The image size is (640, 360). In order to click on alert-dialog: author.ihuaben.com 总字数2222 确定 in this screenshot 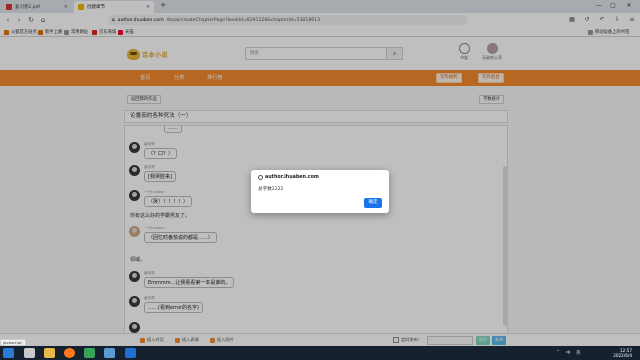, I will do `click(320, 191)`.